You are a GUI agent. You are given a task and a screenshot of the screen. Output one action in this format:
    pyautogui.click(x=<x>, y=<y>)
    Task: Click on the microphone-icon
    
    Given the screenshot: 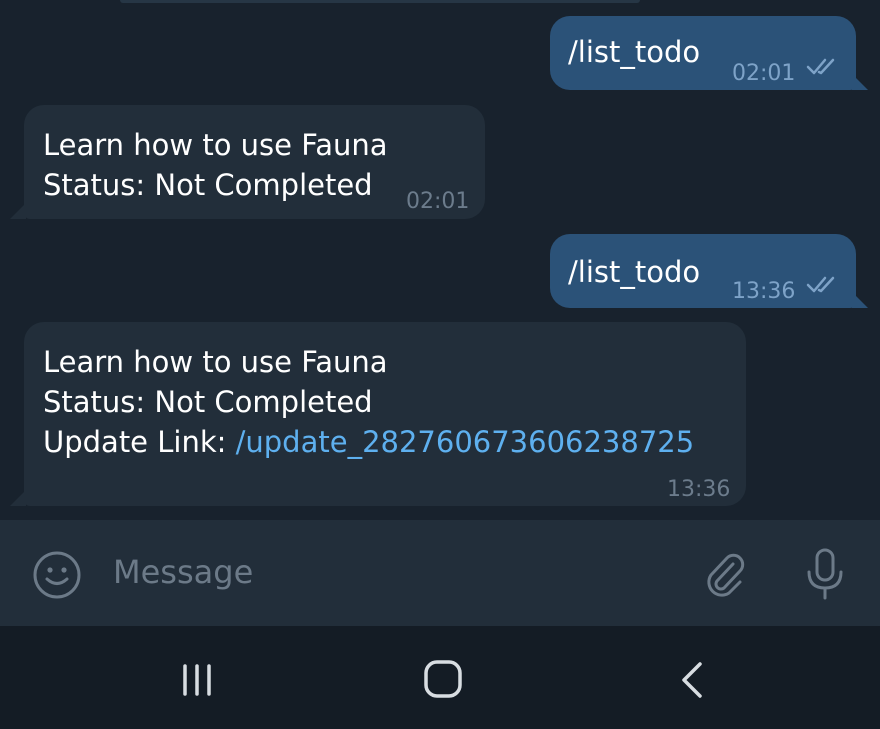 What is the action you would take?
    pyautogui.click(x=825, y=576)
    